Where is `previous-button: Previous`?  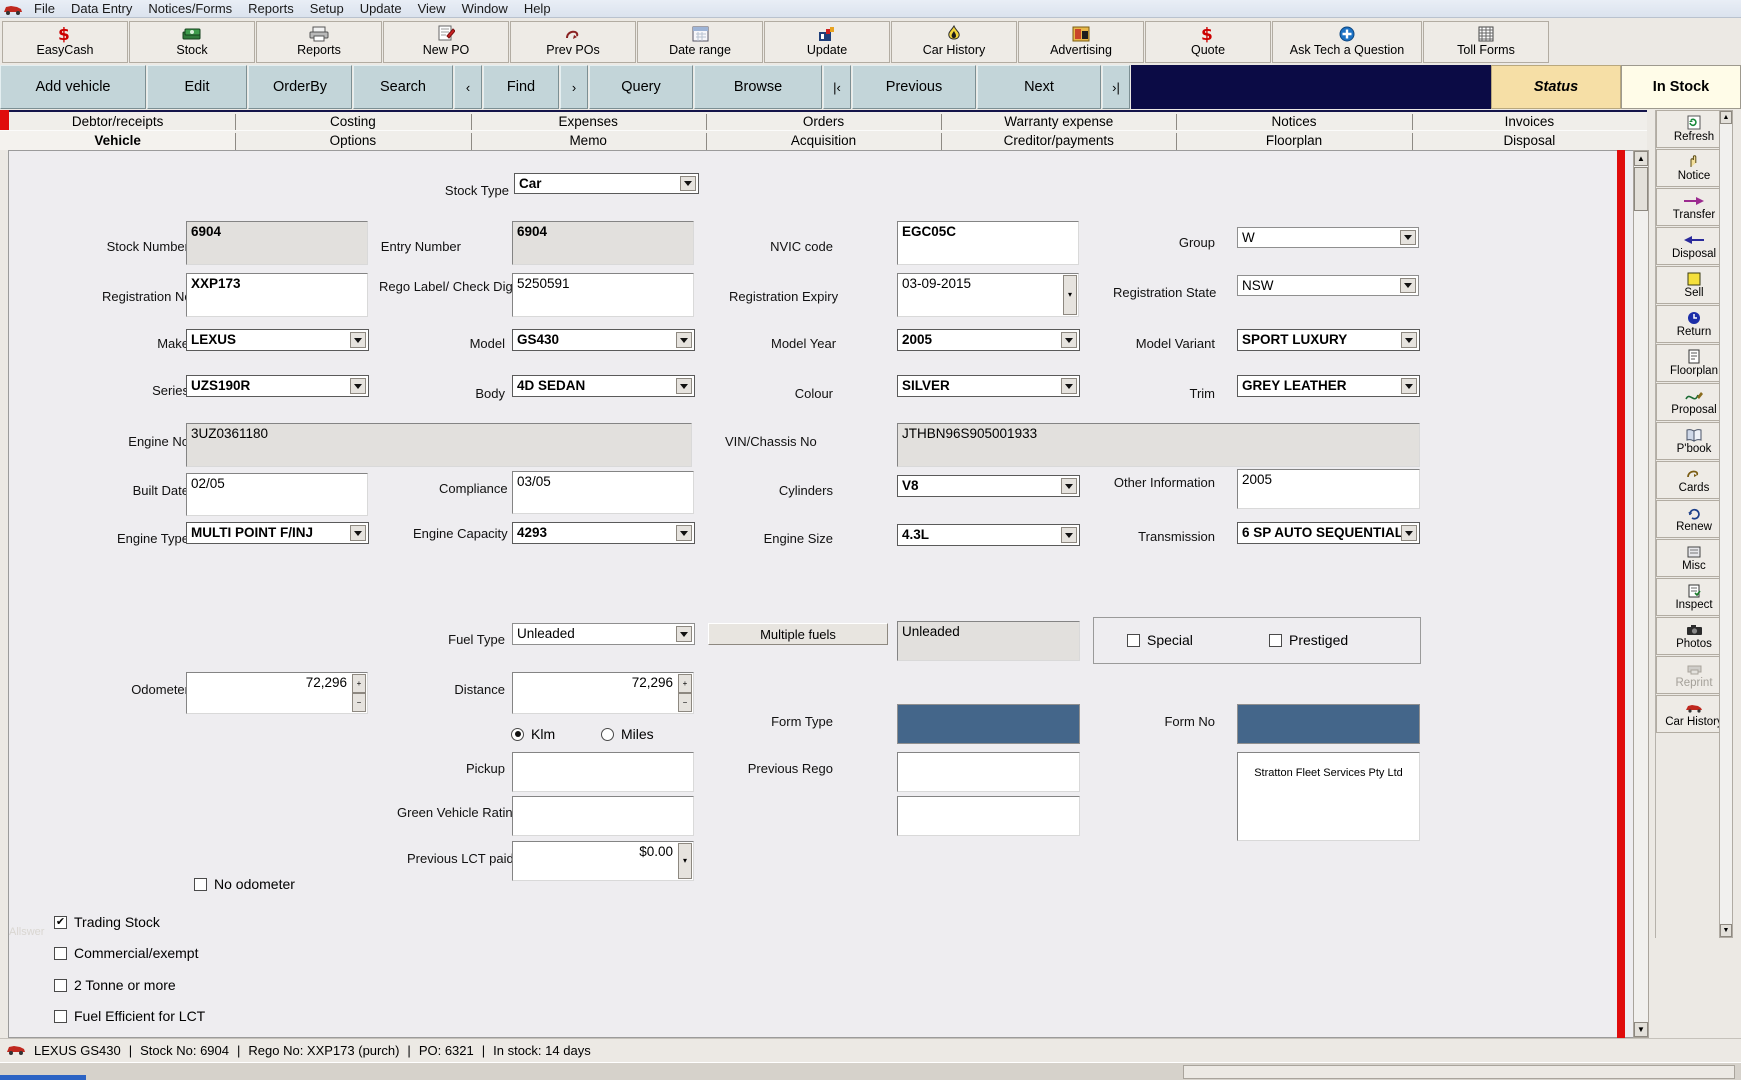
previous-button: Previous is located at coordinates (914, 87).